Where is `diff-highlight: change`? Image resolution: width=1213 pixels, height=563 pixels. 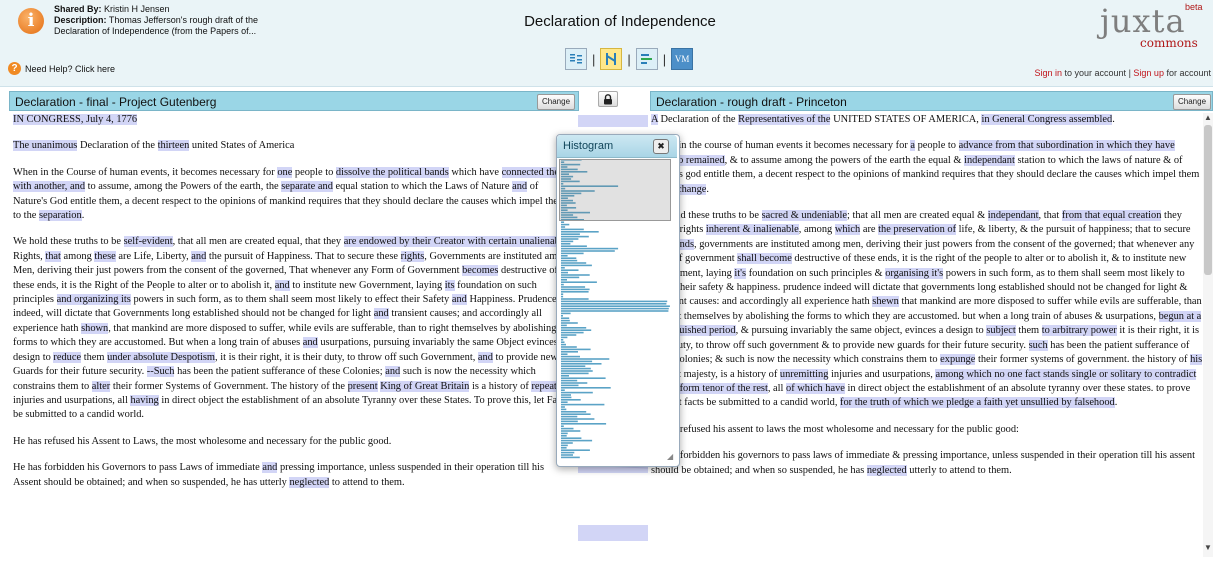 diff-highlight: change is located at coordinates (691, 189).